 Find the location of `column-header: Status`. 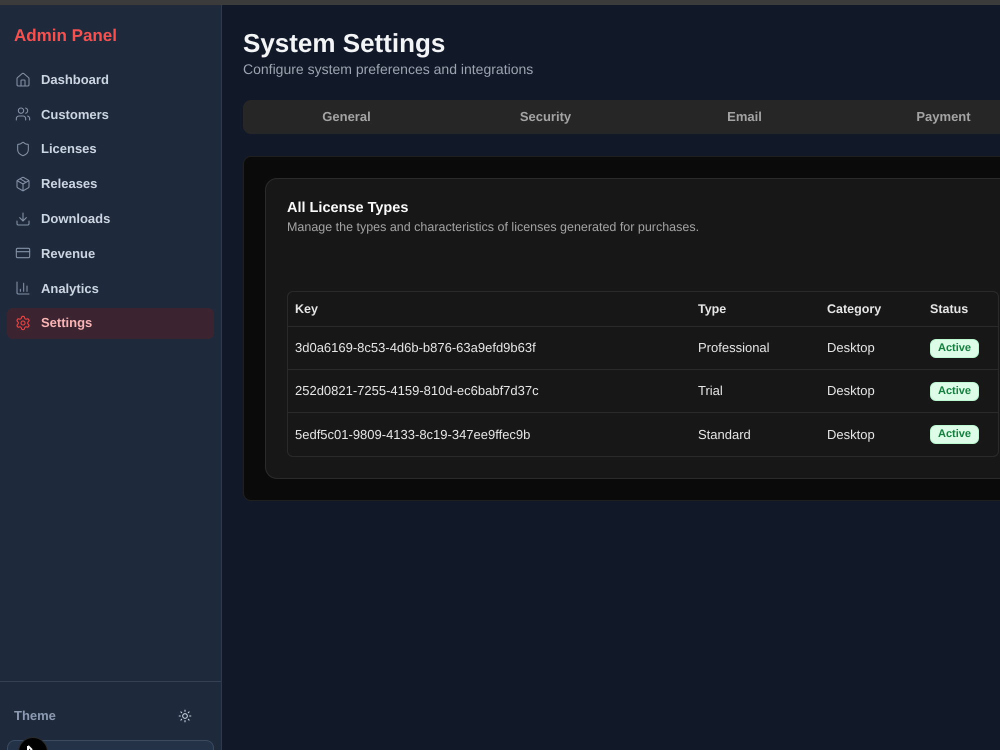

column-header: Status is located at coordinates (949, 309).